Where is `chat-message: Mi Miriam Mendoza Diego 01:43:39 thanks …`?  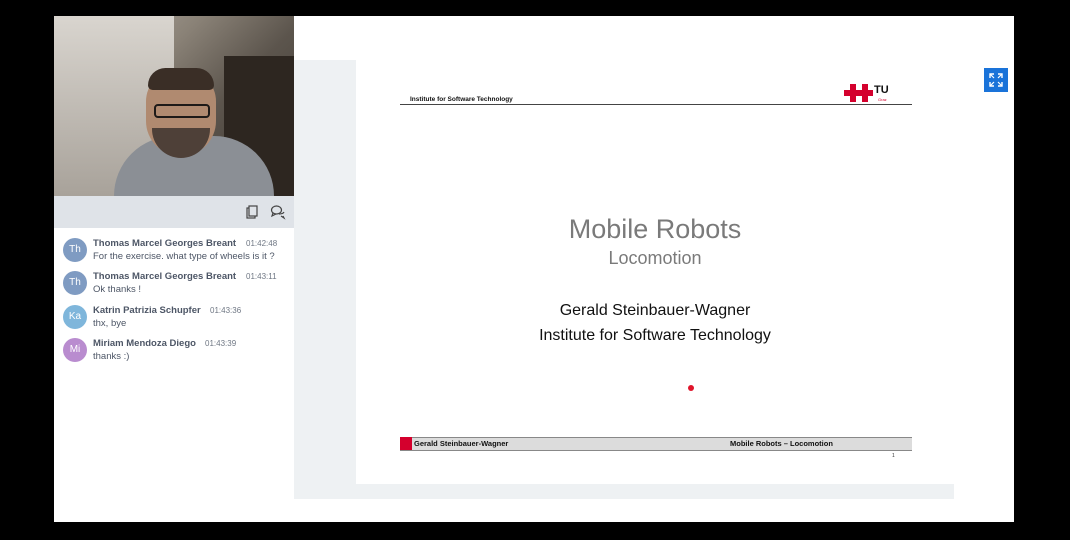
chat-message: Mi Miriam Mendoza Diego 01:43:39 thanks … is located at coordinates (177, 346).